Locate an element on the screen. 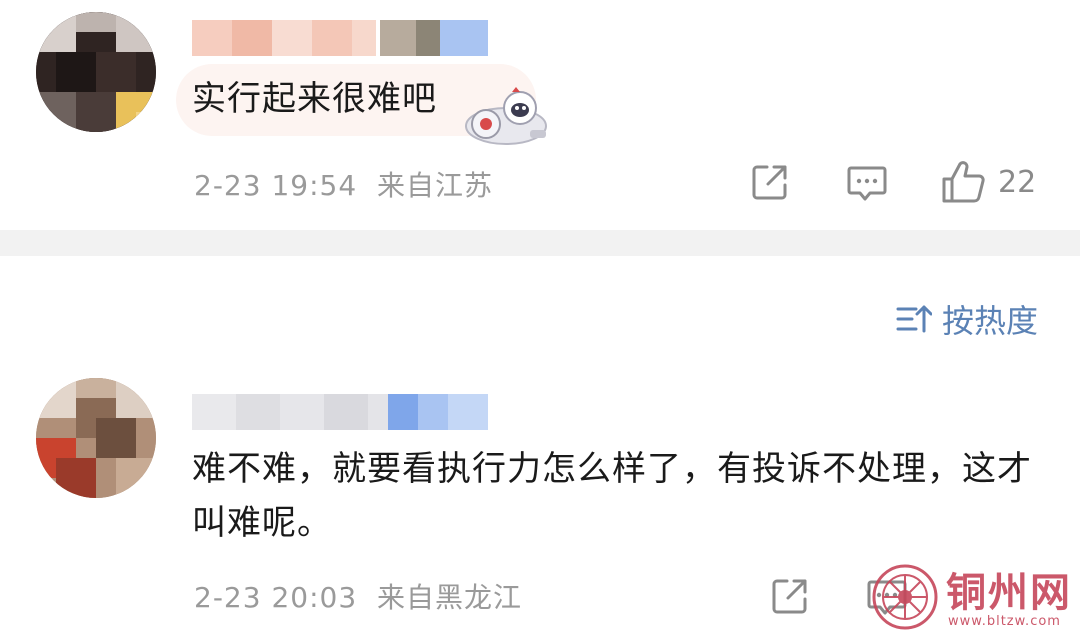  like-button: 22 is located at coordinates (988, 182).